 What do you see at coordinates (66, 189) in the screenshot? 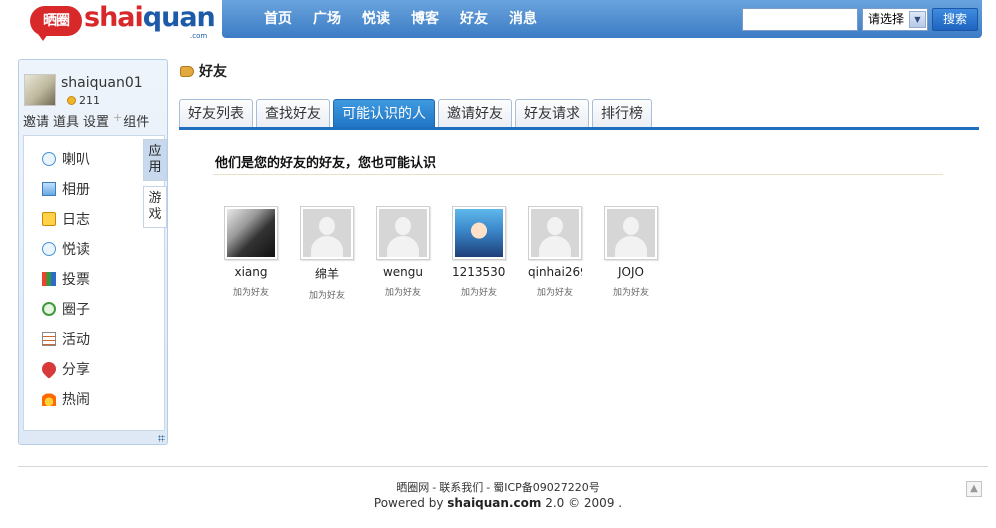
I see `app-item-album: 相册` at bounding box center [66, 189].